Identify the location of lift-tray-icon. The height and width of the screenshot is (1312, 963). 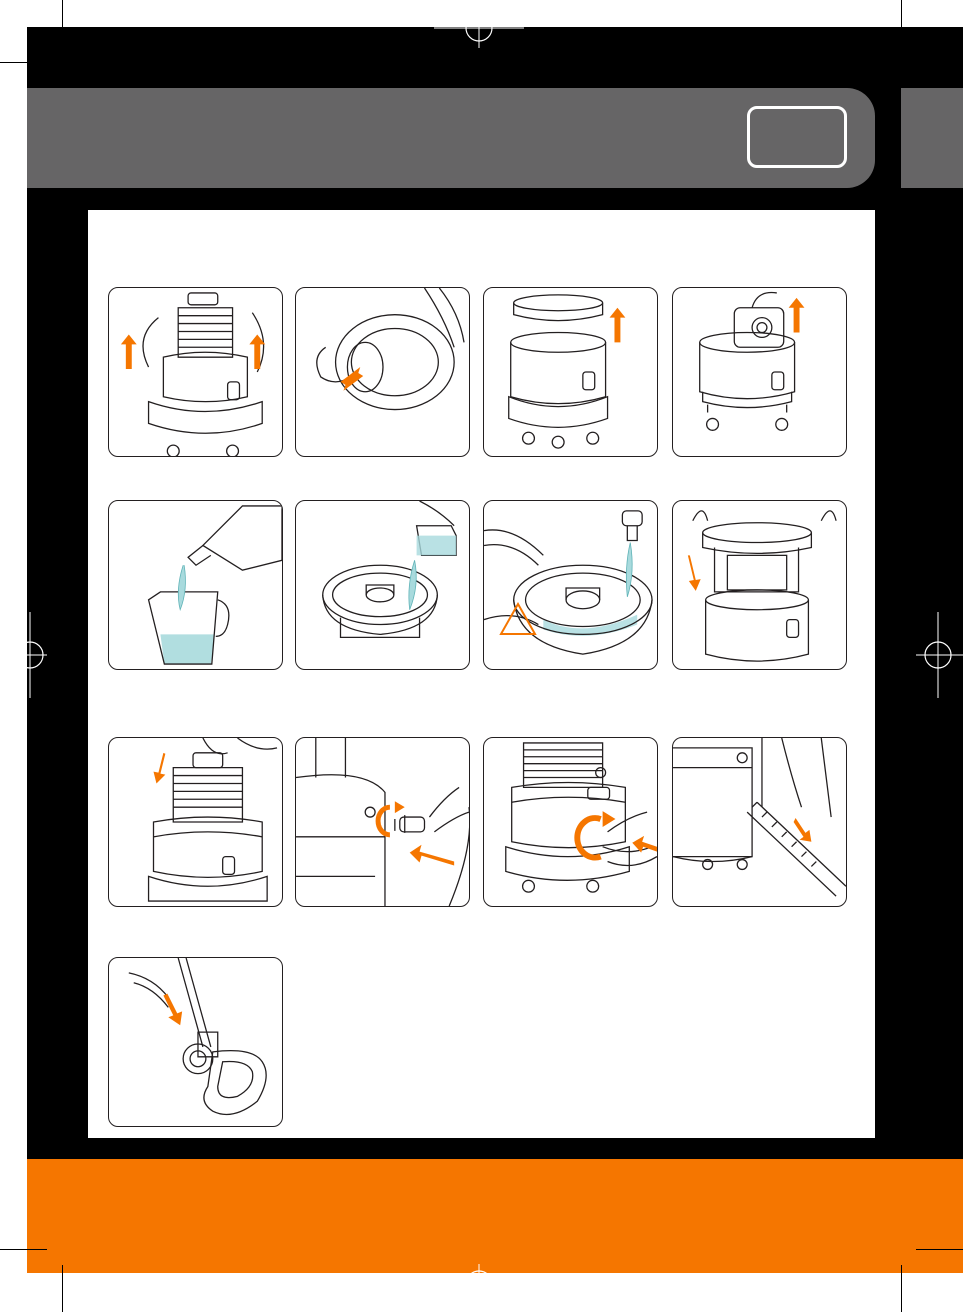
(567, 371).